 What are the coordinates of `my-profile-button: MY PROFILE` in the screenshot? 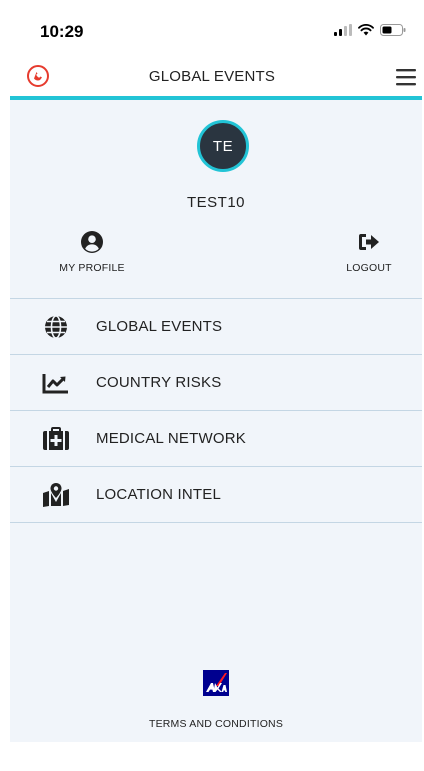 It's located at (92, 252).